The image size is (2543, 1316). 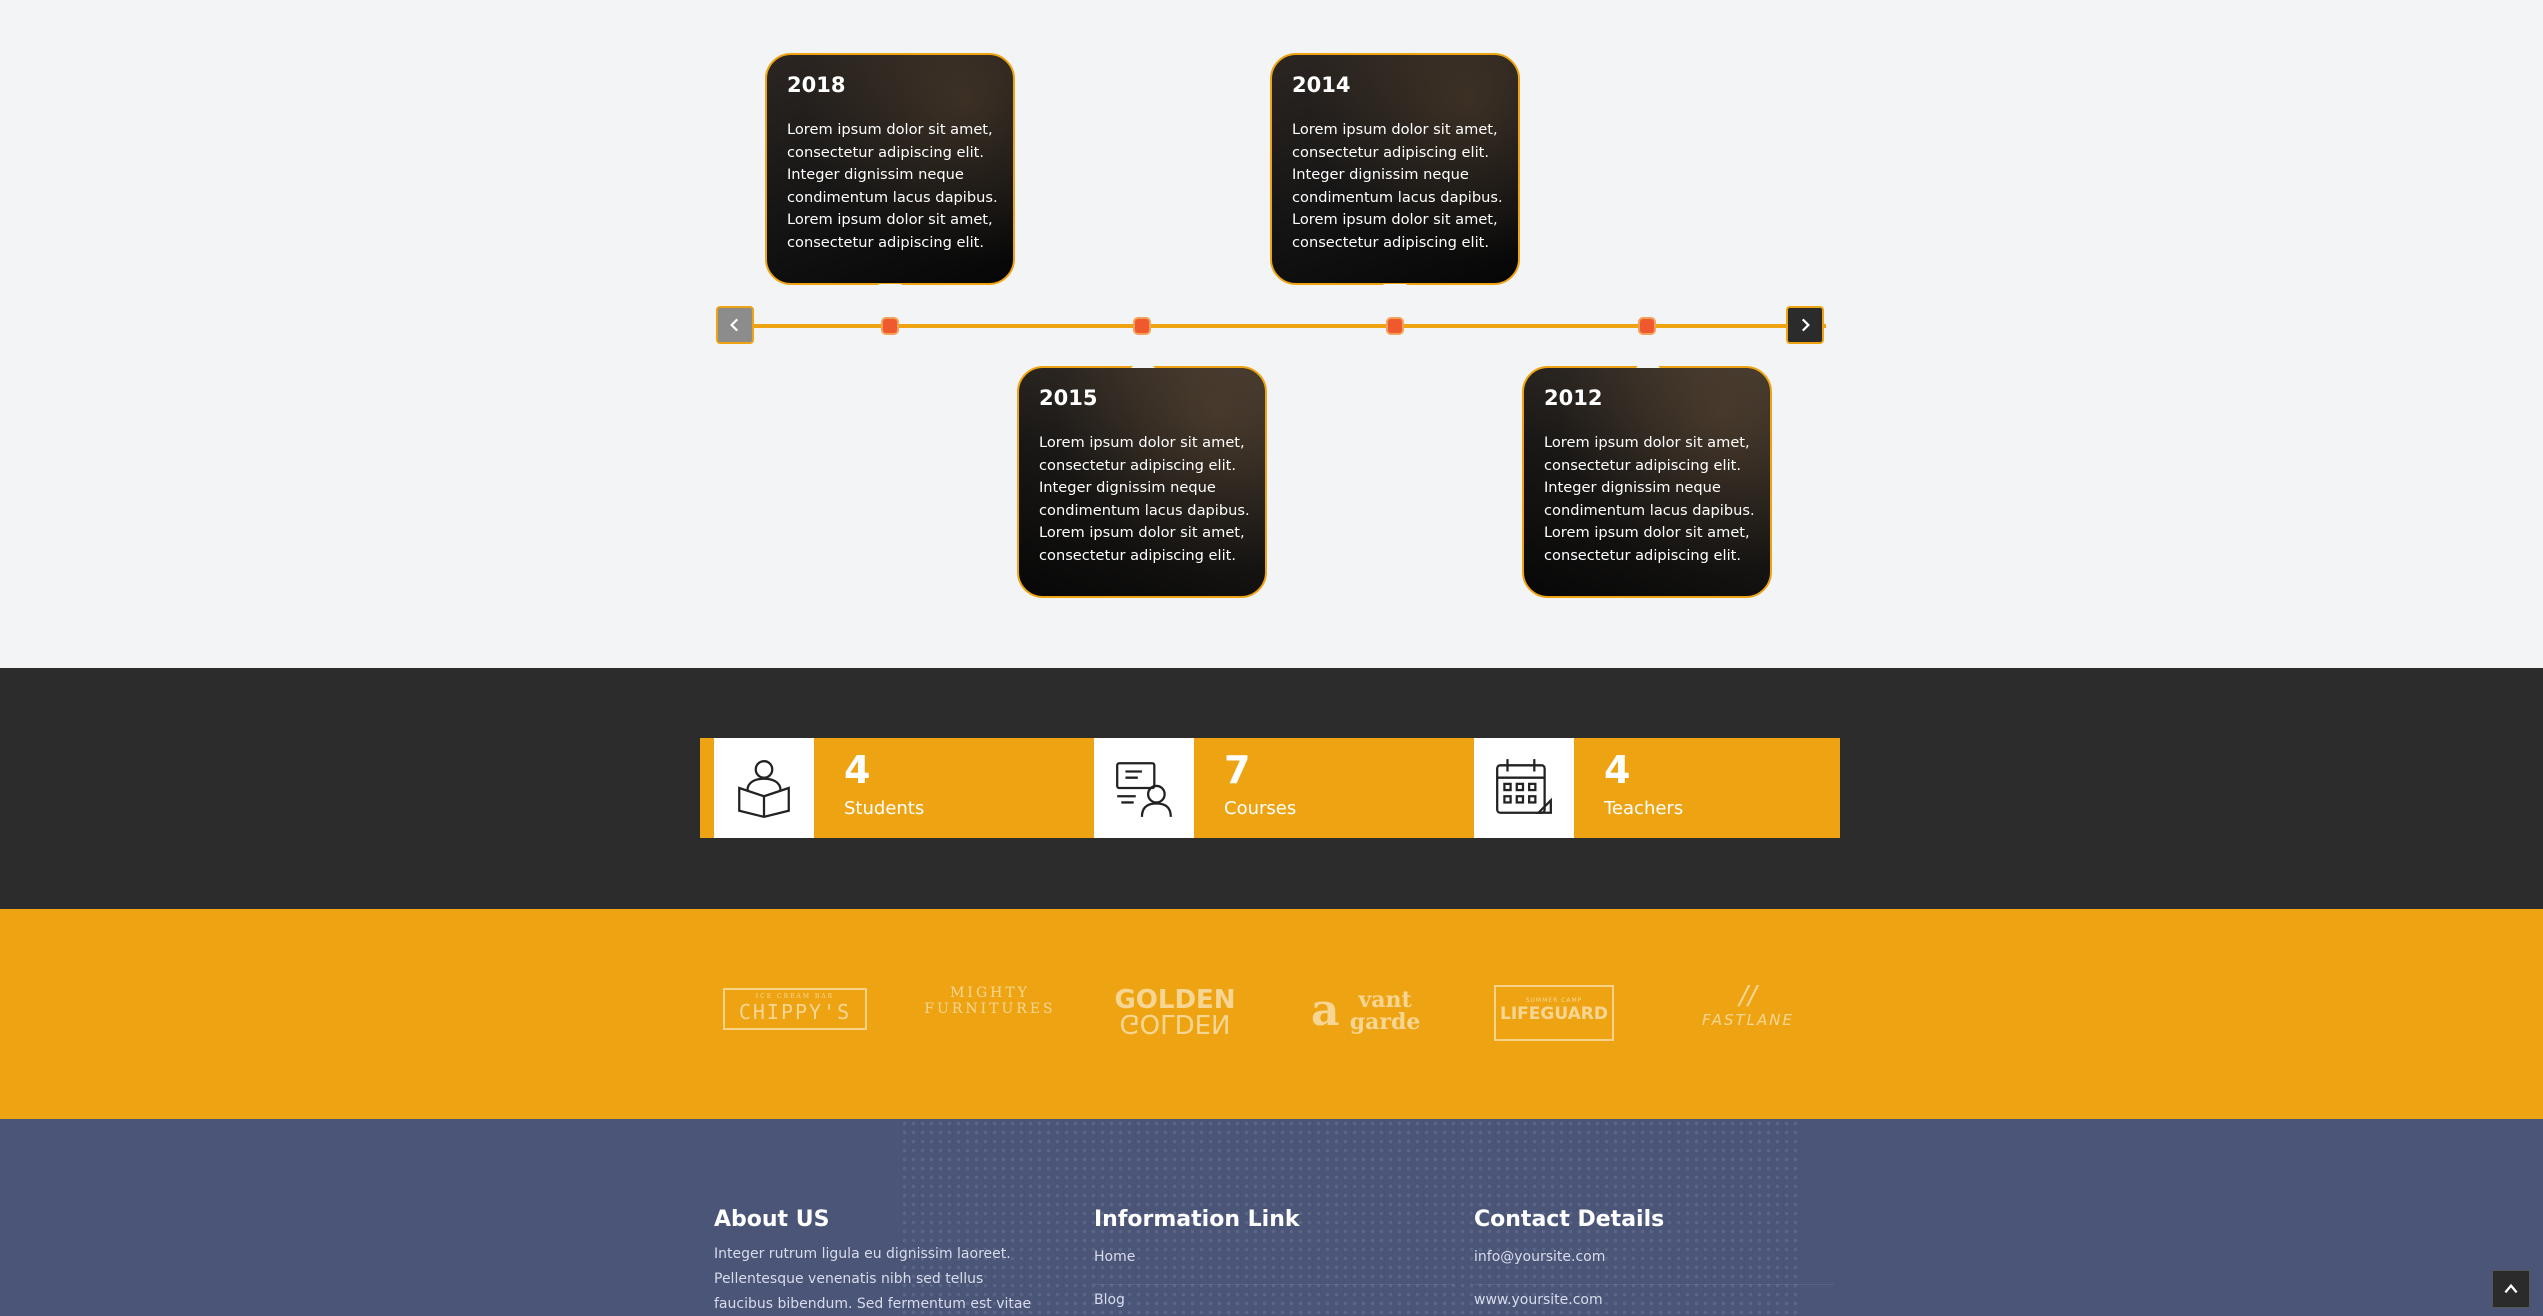 I want to click on logo-name: vant garde, so click(x=1385, y=1010).